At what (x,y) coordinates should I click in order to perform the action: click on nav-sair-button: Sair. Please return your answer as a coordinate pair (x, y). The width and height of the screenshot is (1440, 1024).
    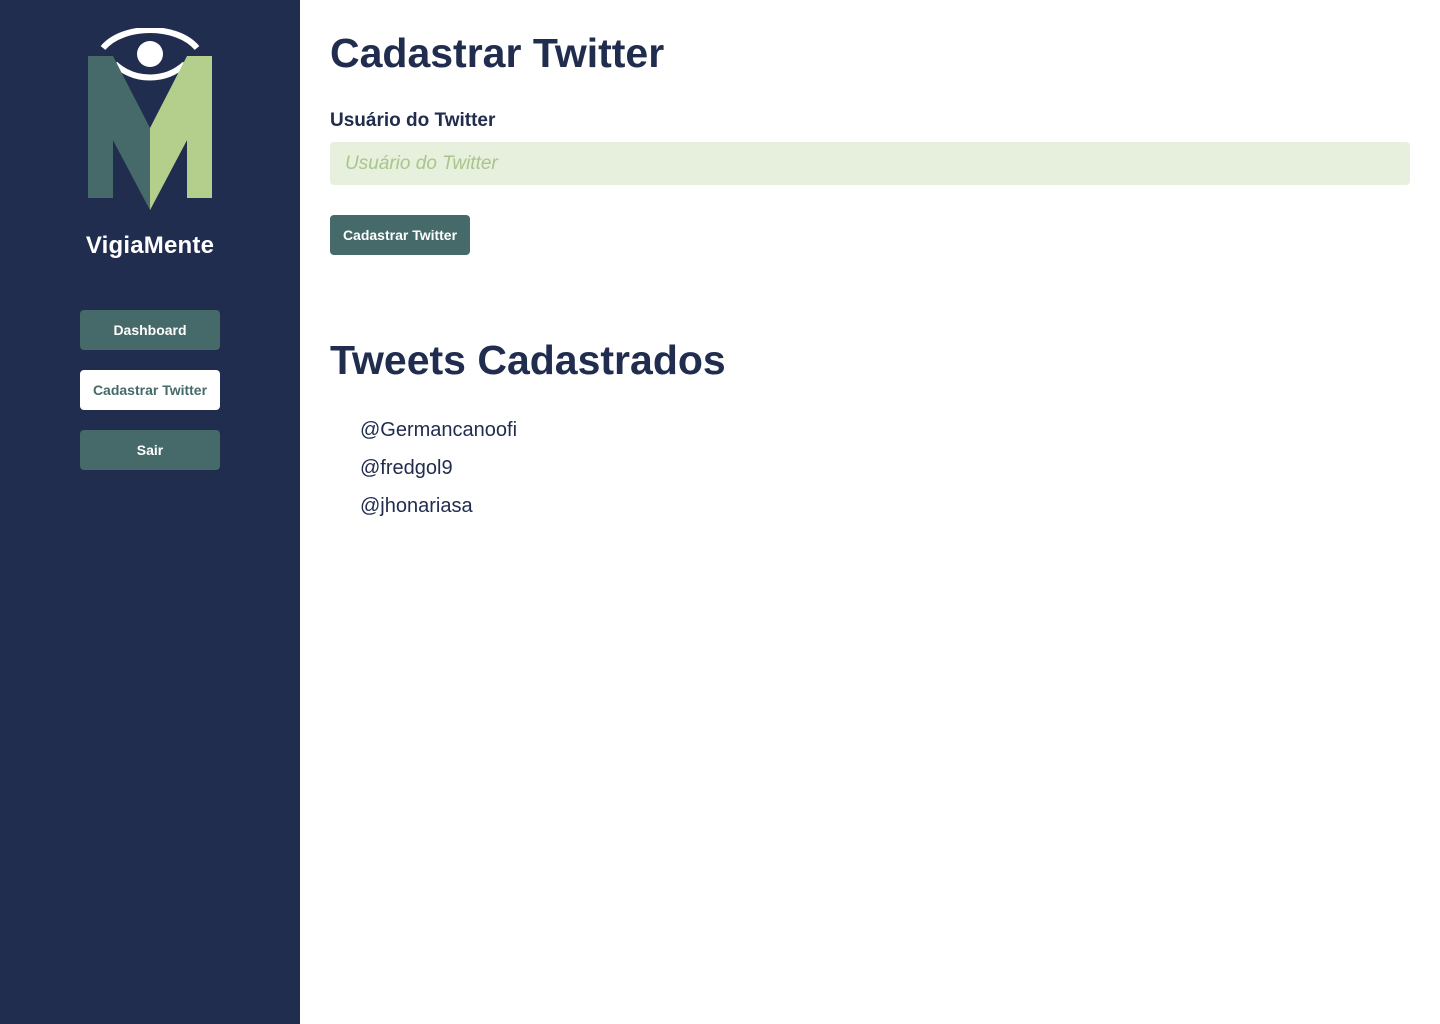
    Looking at the image, I should click on (150, 450).